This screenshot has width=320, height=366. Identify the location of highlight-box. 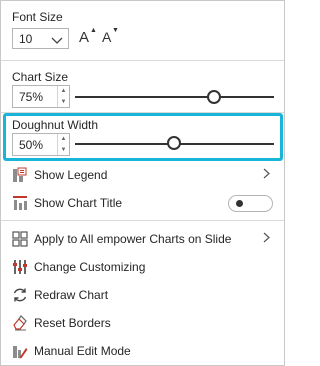
(143, 137).